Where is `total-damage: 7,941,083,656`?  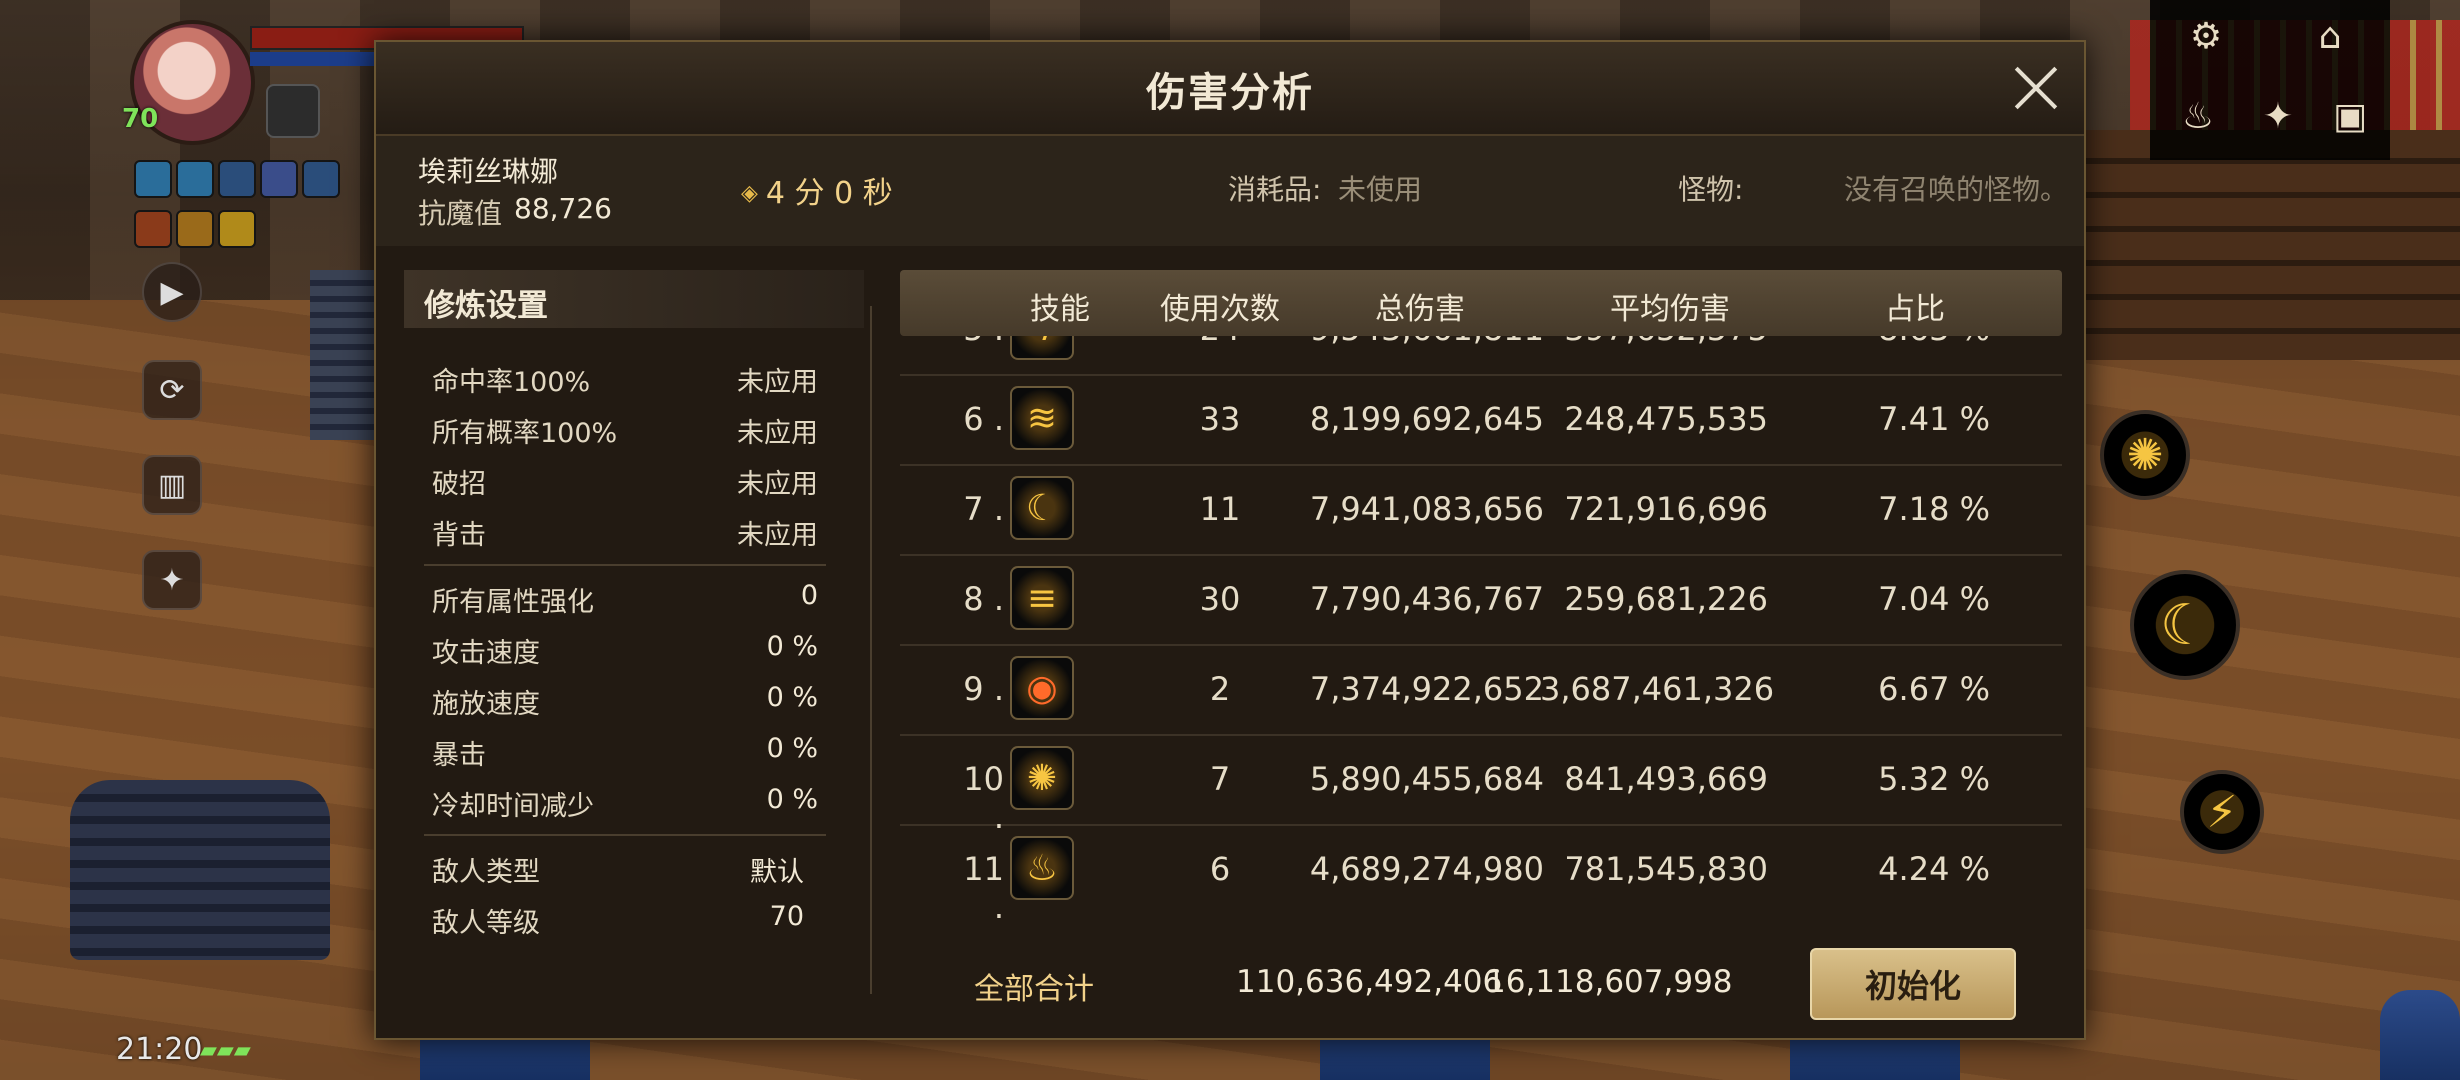 total-damage: 7,941,083,656 is located at coordinates (1426, 509).